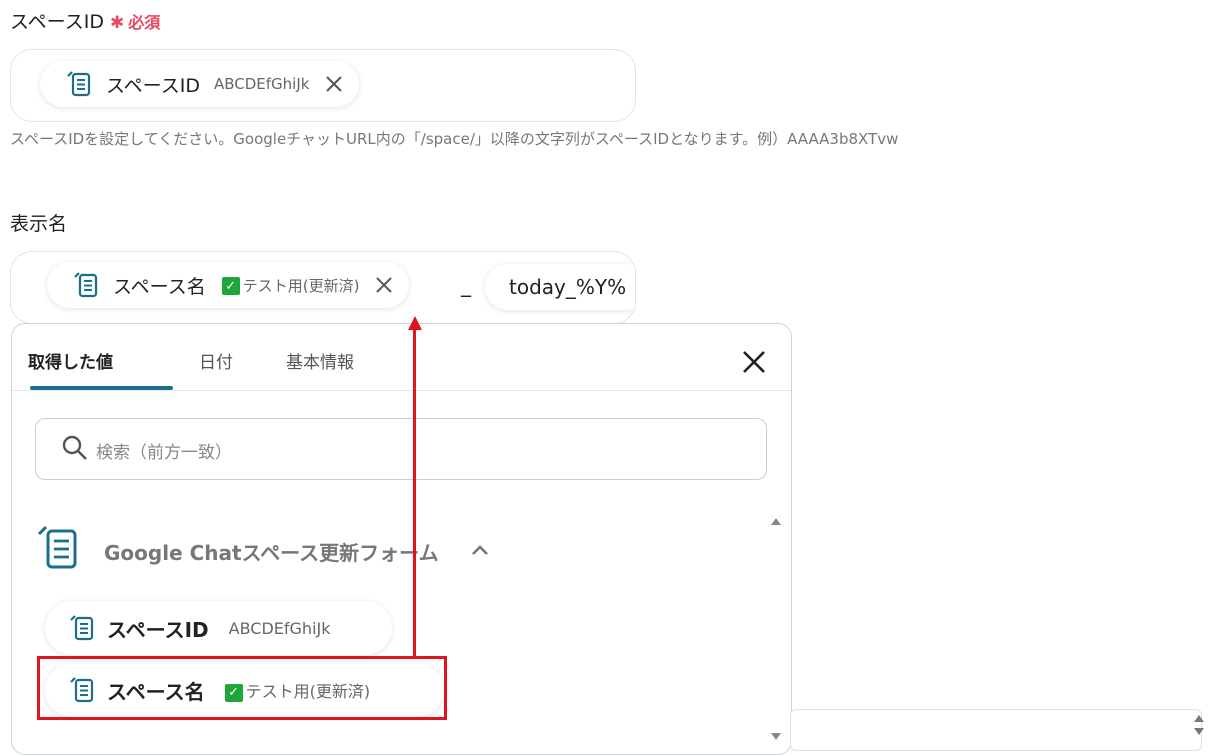 The height and width of the screenshot is (755, 1215). I want to click on scroll-up-arrow-icon, so click(776, 520).